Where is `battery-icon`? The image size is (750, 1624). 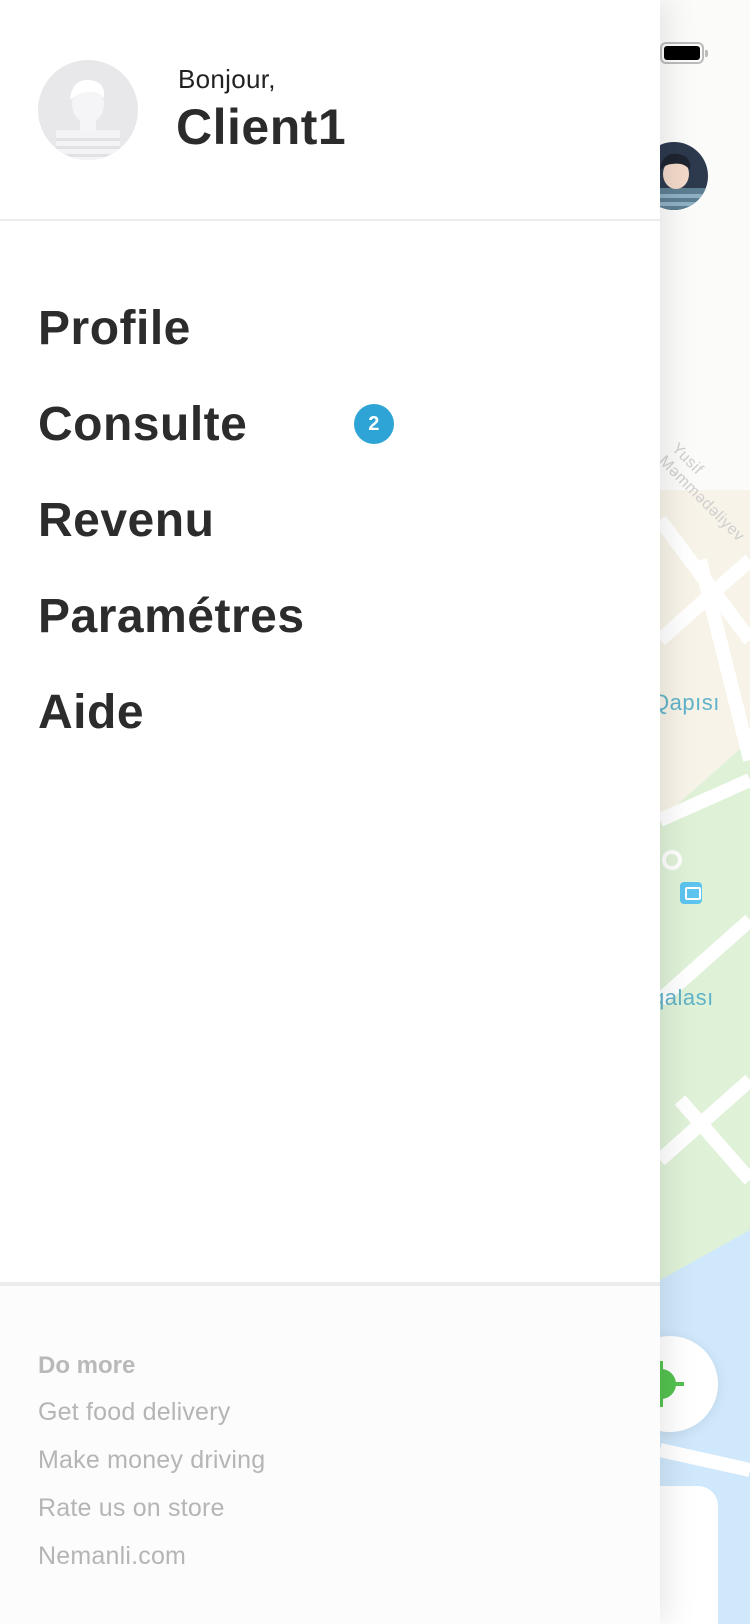 battery-icon is located at coordinates (684, 53).